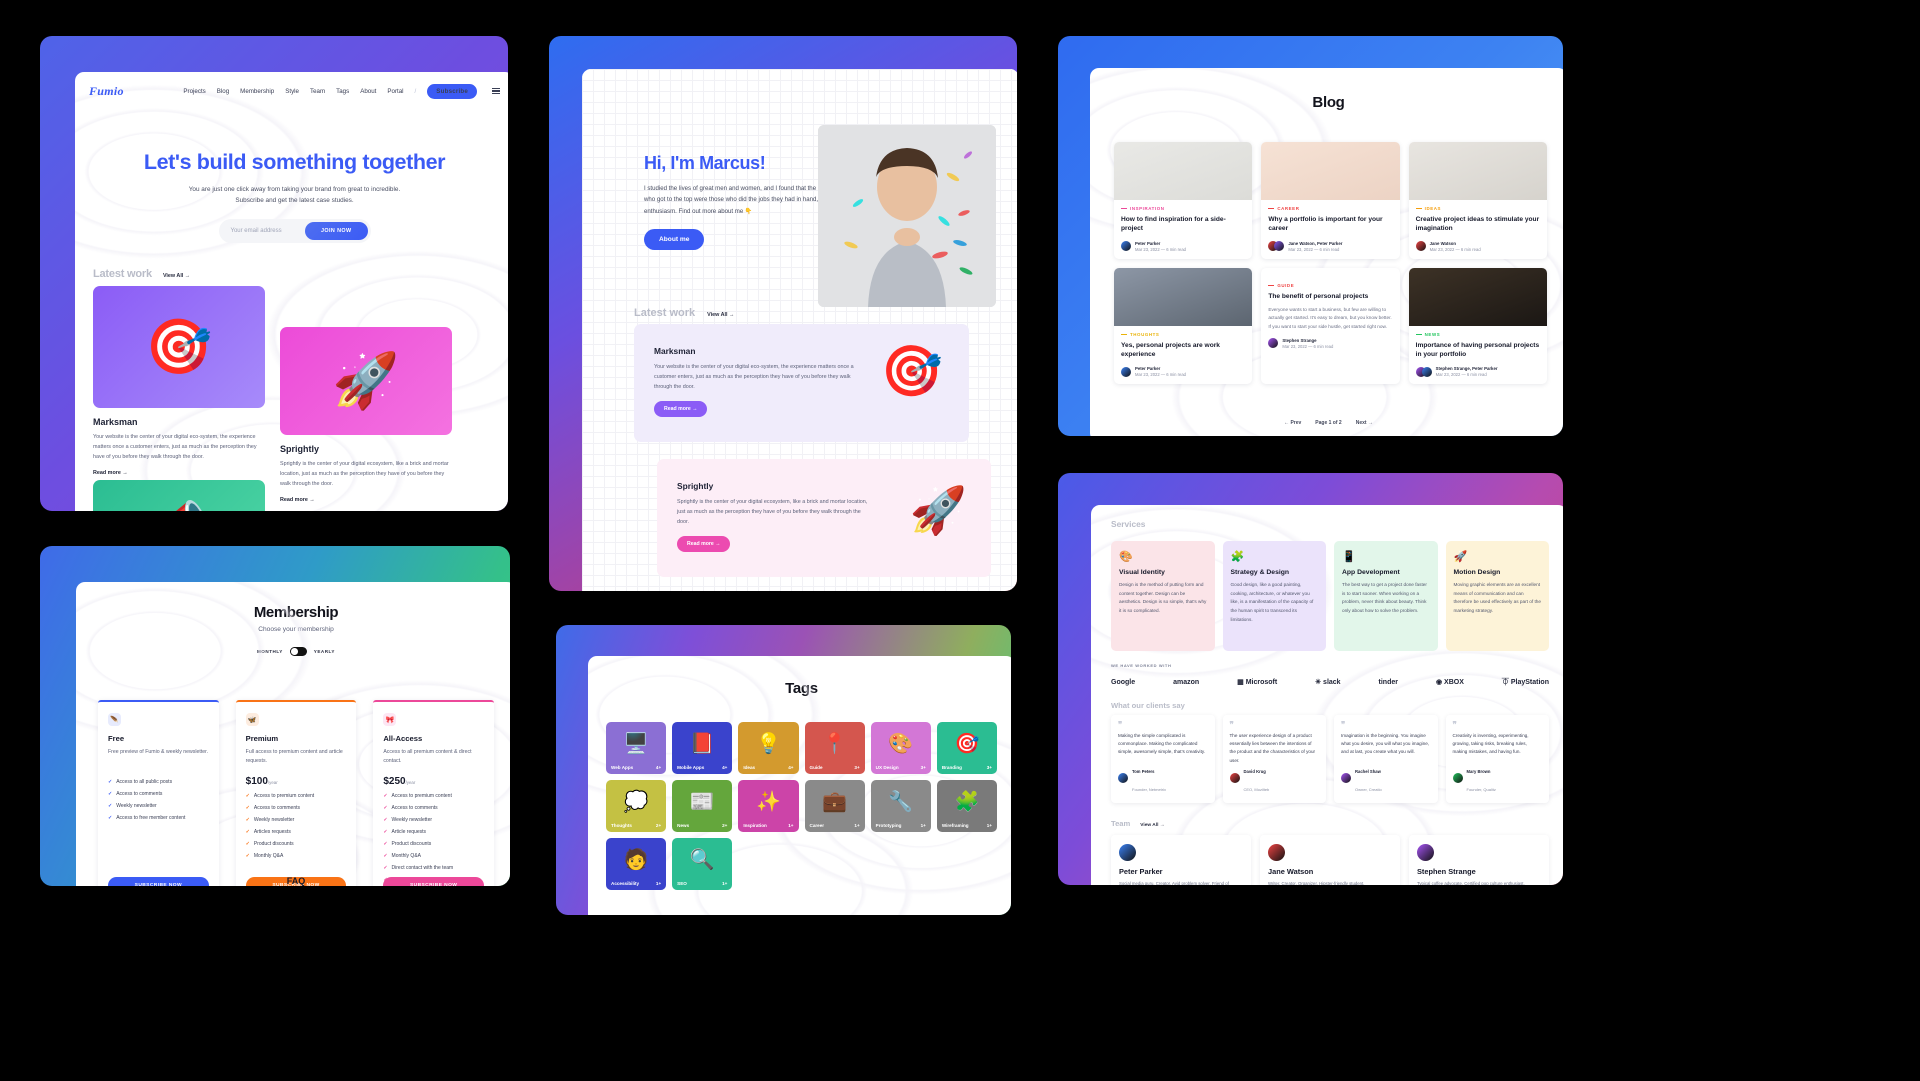  Describe the element at coordinates (1152, 825) in the screenshot. I see `team-view-all-link: View All →` at that location.